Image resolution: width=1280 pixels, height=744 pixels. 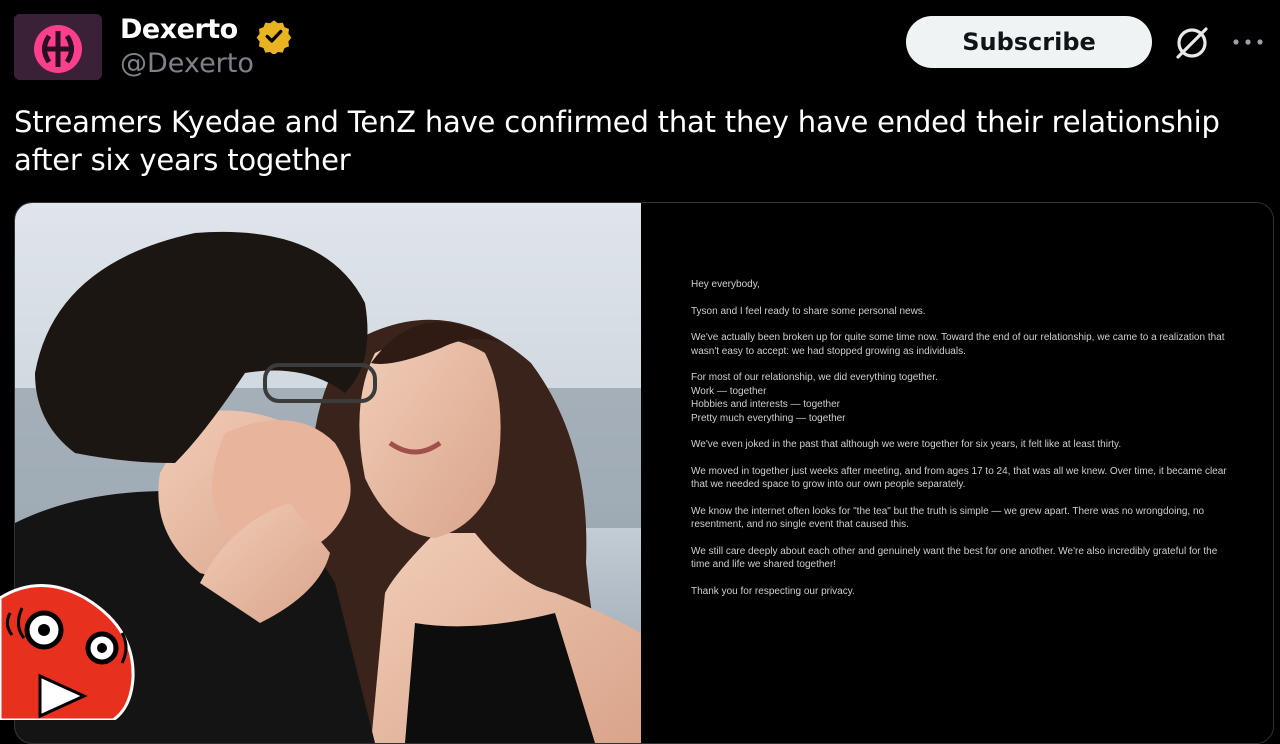 What do you see at coordinates (725, 284) in the screenshot?
I see `statement-paragraph: Hey everybody,` at bounding box center [725, 284].